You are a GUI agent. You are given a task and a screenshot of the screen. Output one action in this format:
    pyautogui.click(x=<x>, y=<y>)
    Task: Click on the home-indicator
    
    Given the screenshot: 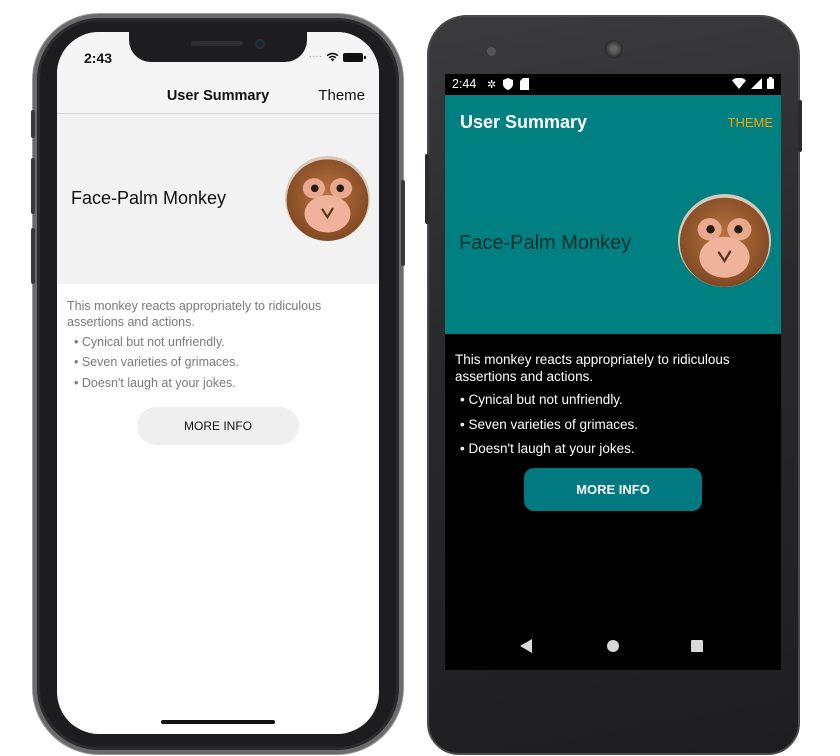 What is the action you would take?
    pyautogui.click(x=218, y=722)
    